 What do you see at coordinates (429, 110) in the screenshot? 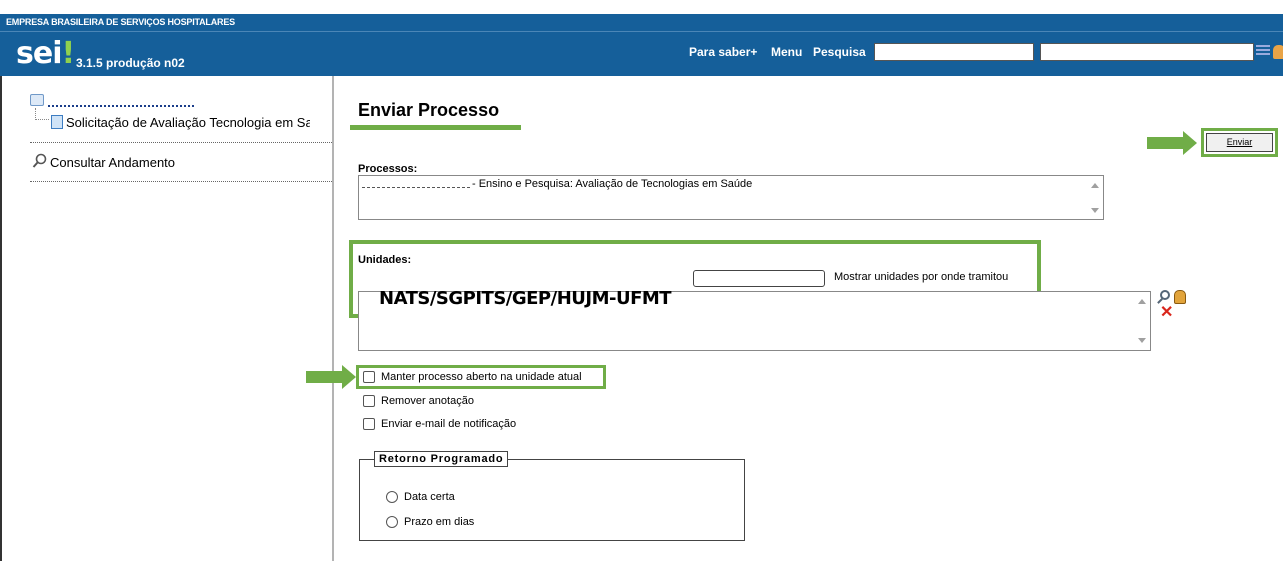
I see `page-title: Enviar Processo` at bounding box center [429, 110].